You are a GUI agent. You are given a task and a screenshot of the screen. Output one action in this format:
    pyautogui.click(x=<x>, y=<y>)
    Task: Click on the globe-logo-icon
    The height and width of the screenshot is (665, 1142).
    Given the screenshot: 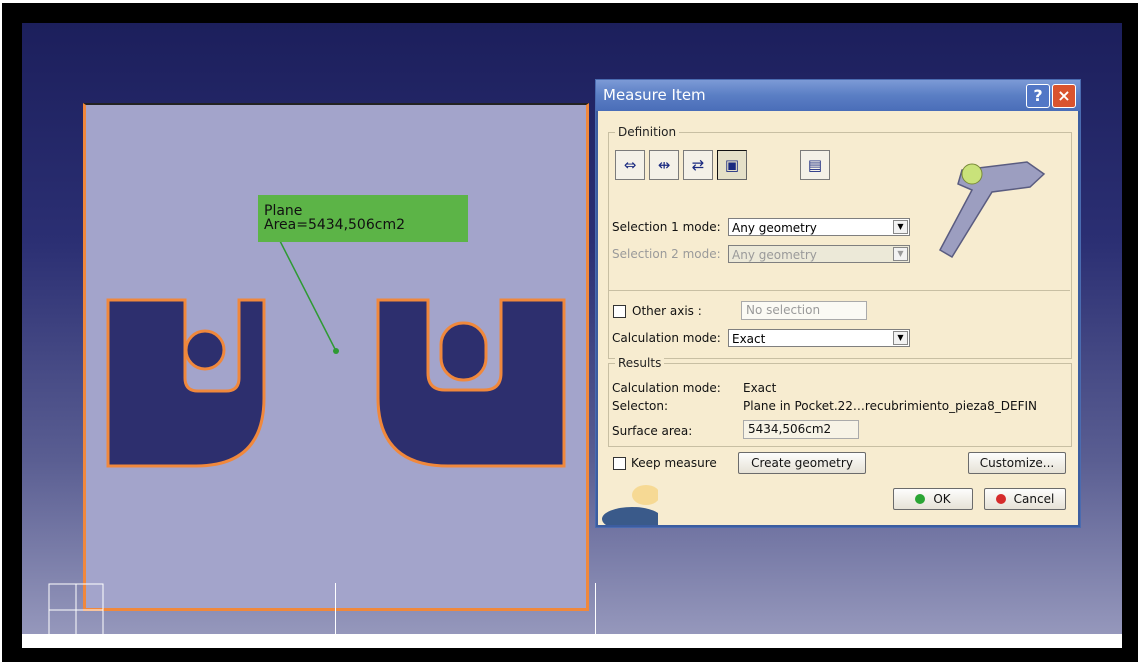 What is the action you would take?
    pyautogui.click(x=630, y=505)
    